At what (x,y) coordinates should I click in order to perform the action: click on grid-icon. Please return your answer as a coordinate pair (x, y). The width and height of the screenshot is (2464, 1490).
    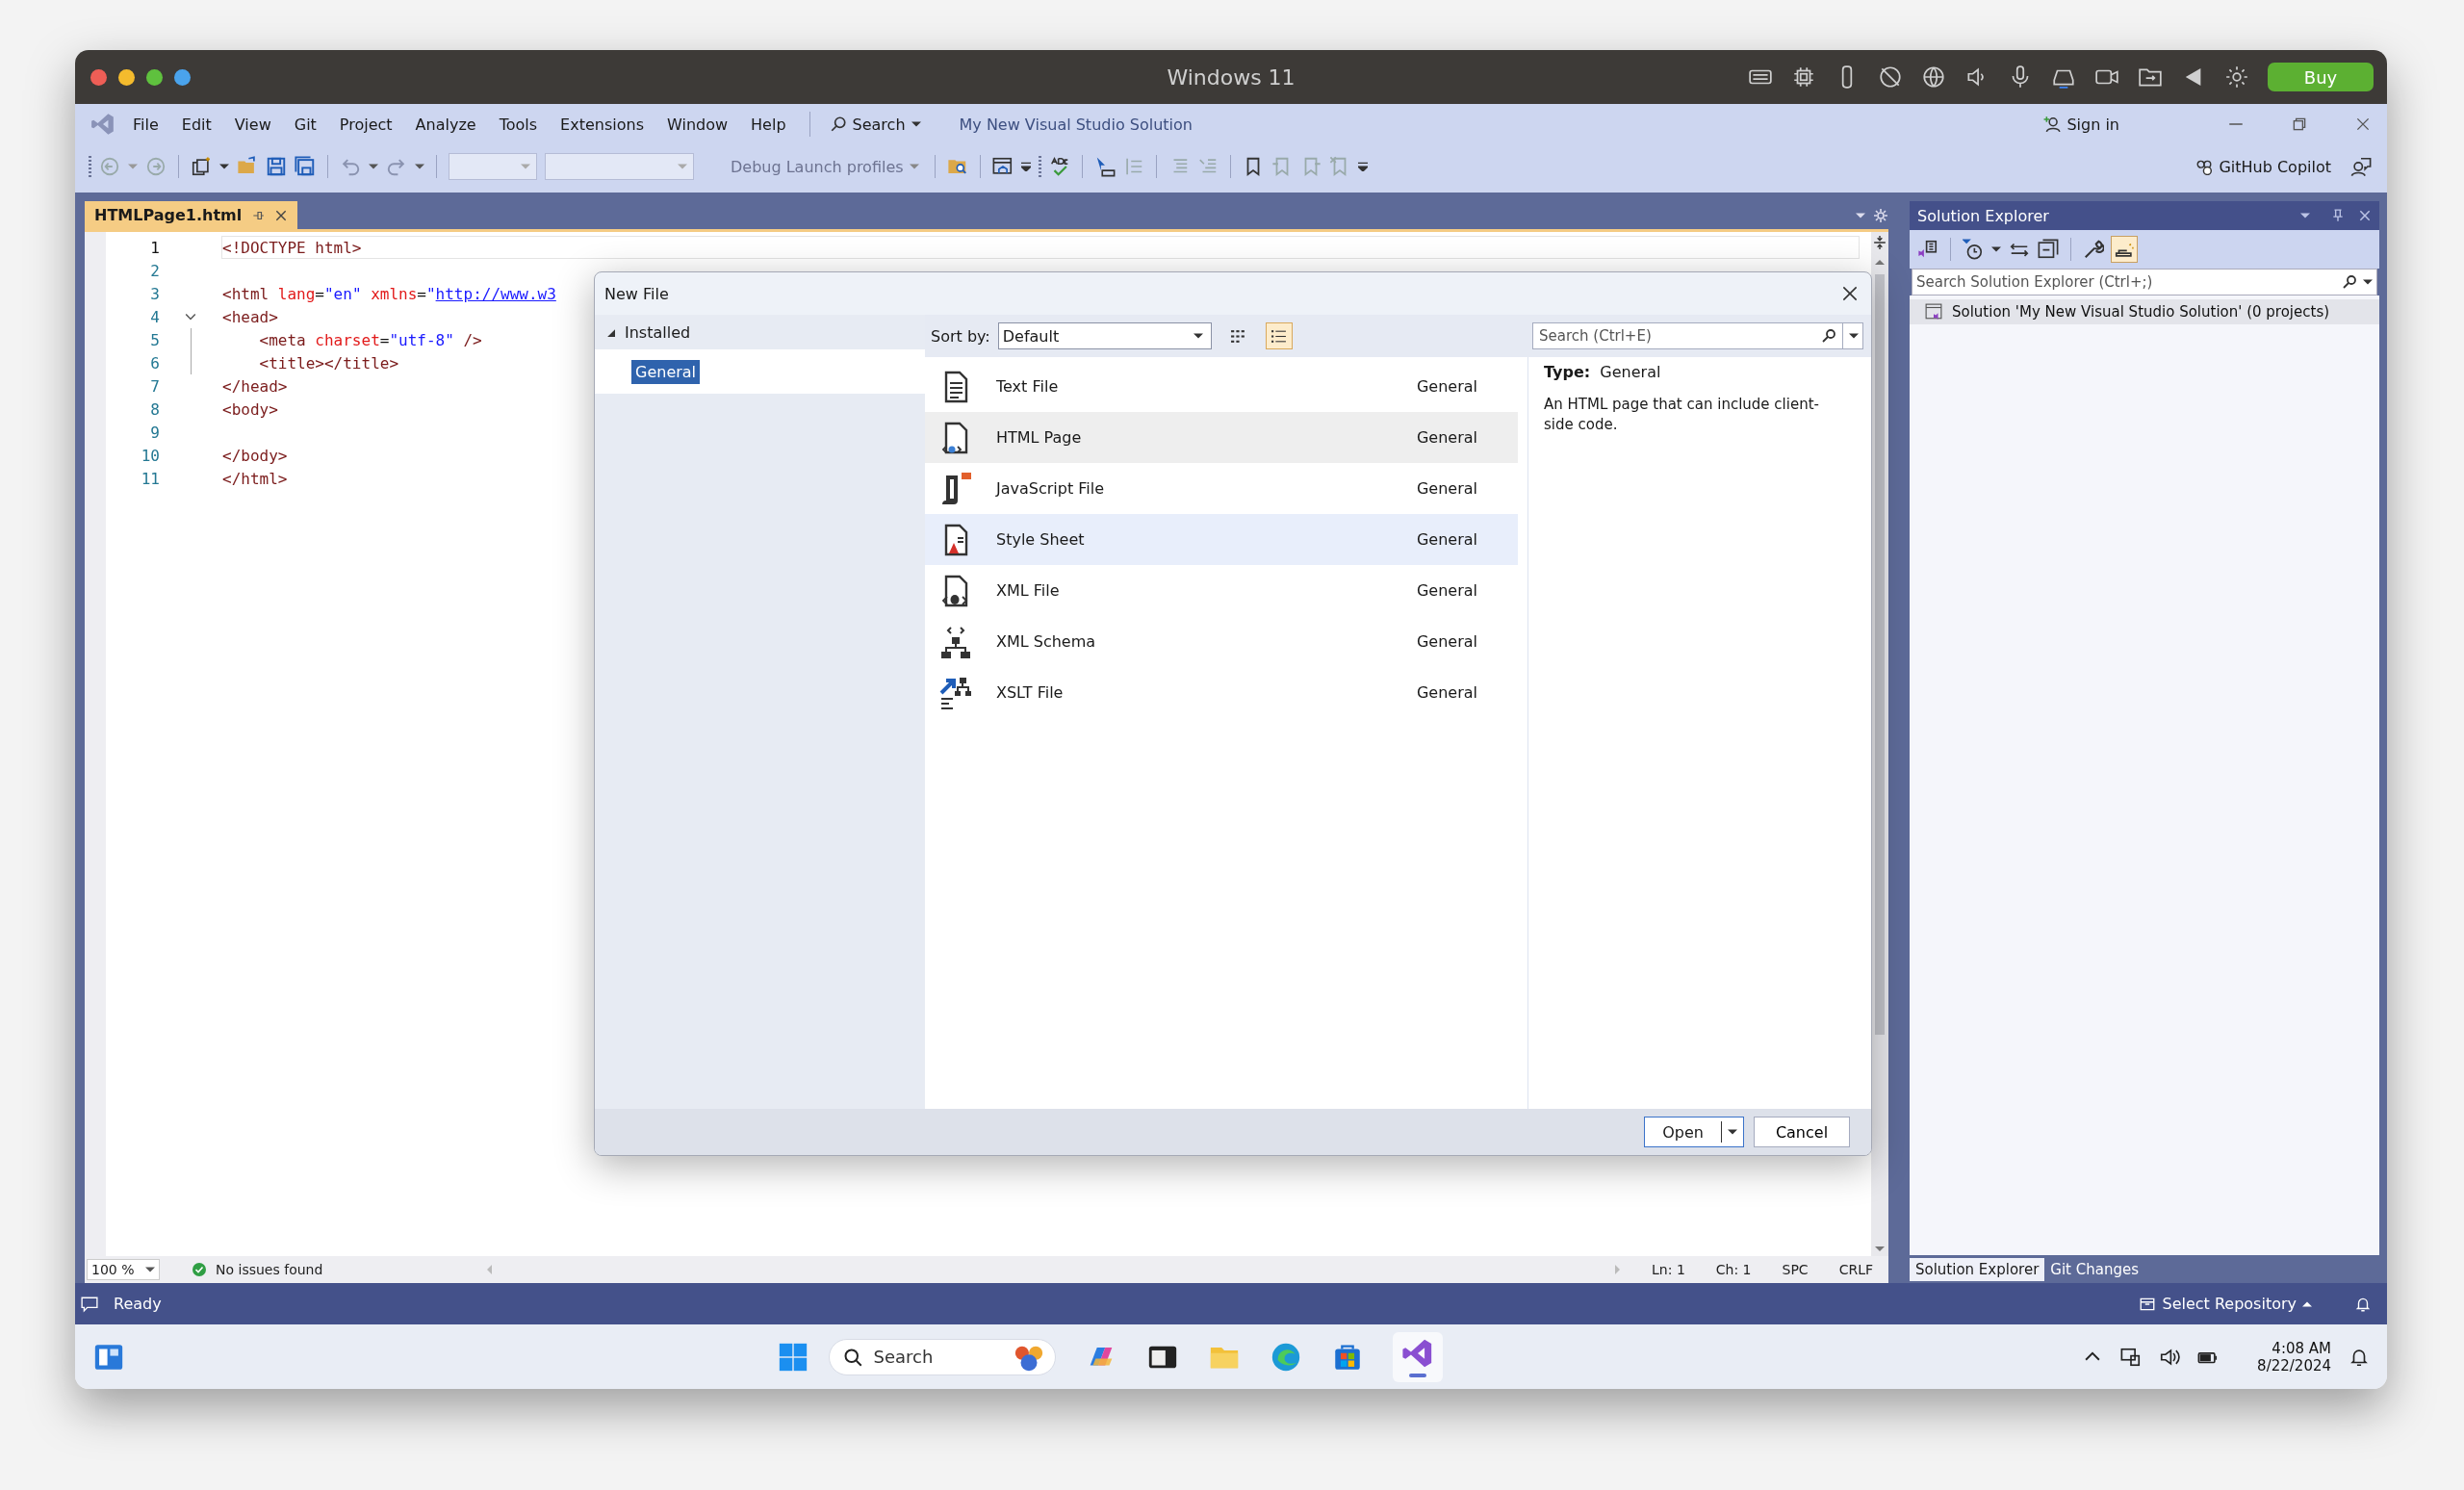
    Looking at the image, I should click on (1238, 336).